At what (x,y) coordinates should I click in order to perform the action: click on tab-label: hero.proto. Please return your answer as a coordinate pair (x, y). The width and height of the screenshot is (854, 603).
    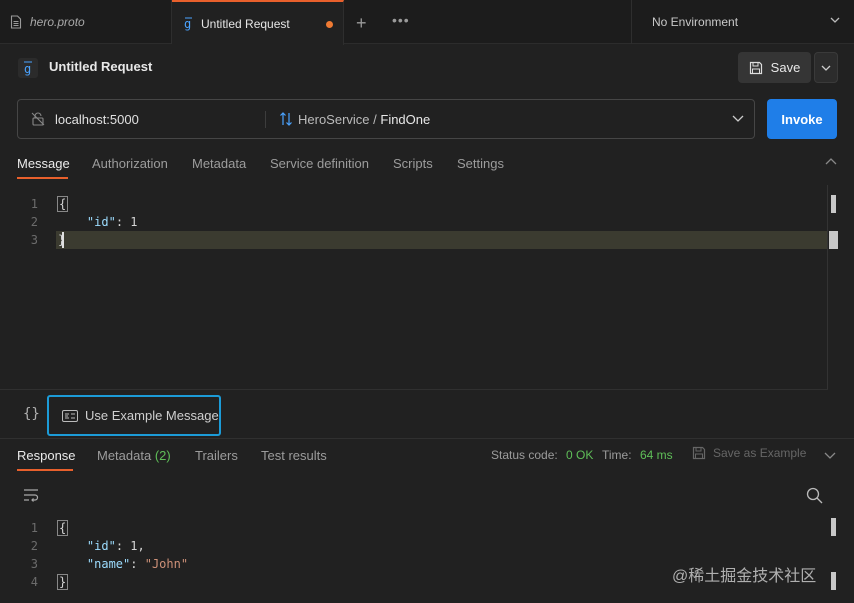
    Looking at the image, I should click on (57, 22).